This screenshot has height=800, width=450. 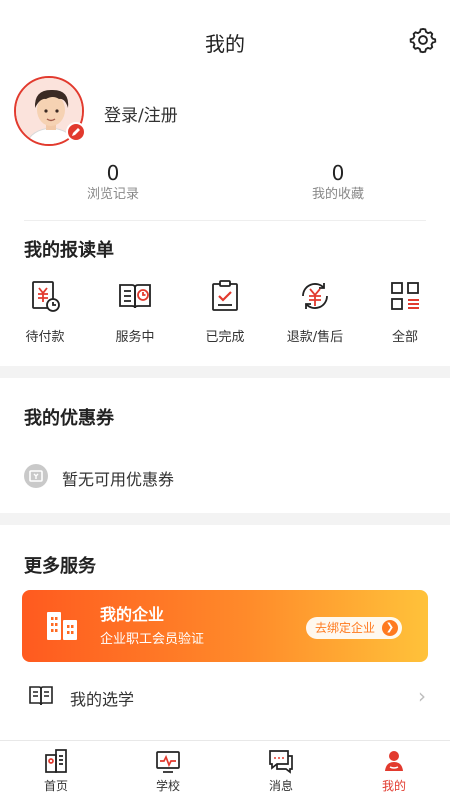 I want to click on edit-badge-icon, so click(x=76, y=132).